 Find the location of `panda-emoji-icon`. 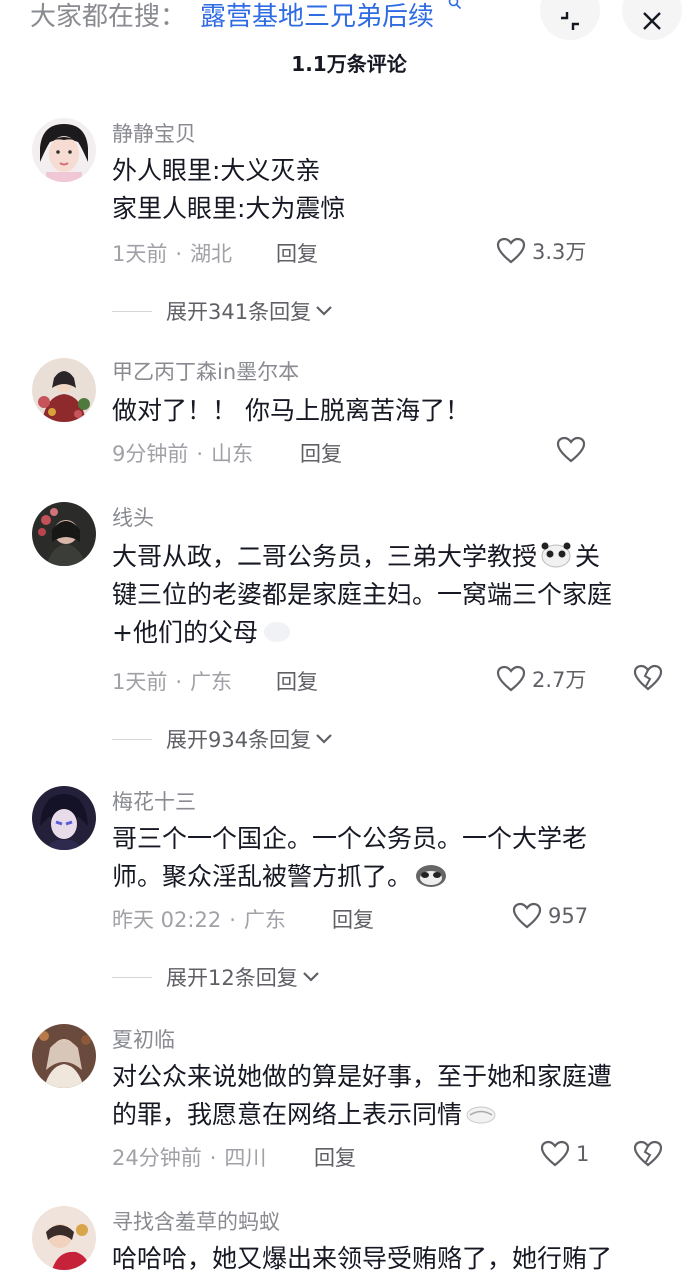

panda-emoji-icon is located at coordinates (556, 555).